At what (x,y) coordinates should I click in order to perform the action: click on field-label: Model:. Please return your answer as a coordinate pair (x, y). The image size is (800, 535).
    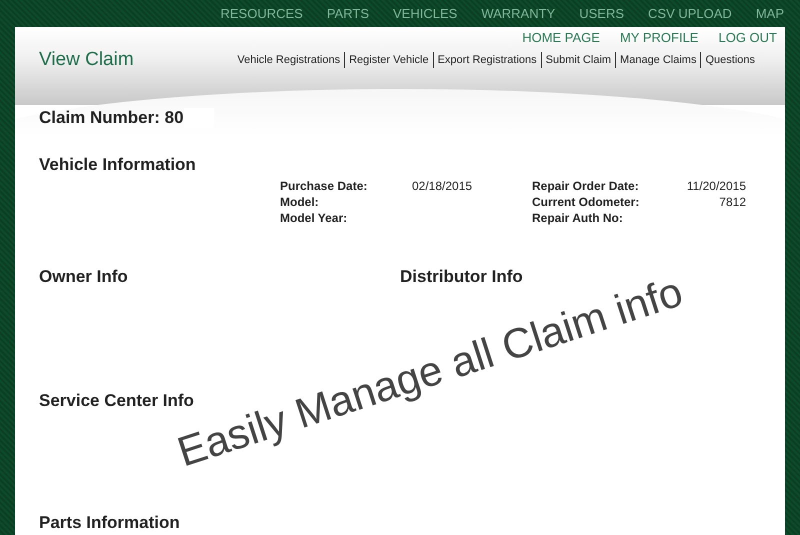
    Looking at the image, I should click on (300, 202).